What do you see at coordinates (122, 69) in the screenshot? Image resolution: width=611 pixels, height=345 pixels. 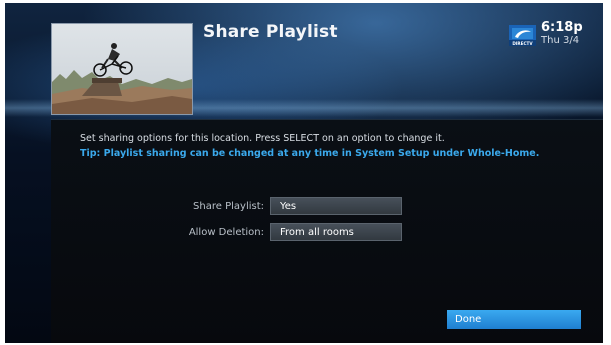 I see `program-thumbnail` at bounding box center [122, 69].